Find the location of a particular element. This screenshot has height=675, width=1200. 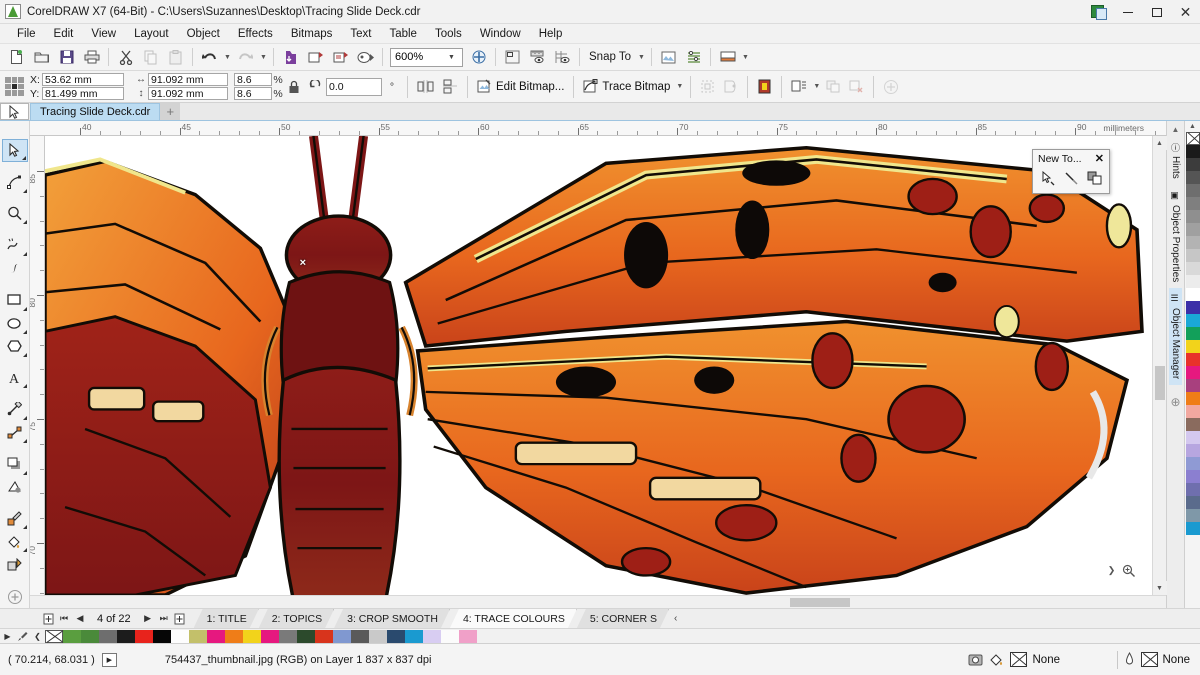

app-launcher-dropdown-arrow-icon: ▼ is located at coordinates (745, 57).